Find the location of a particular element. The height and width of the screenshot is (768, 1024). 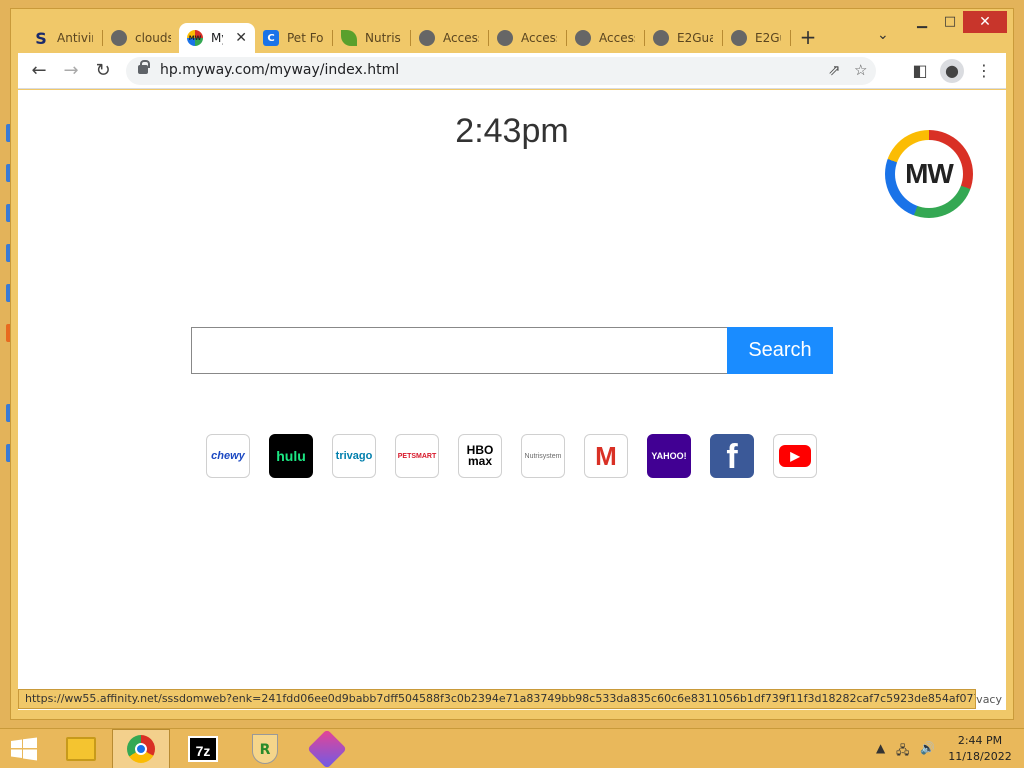

taskbar-date: 11/18/2022 is located at coordinates (980, 756).